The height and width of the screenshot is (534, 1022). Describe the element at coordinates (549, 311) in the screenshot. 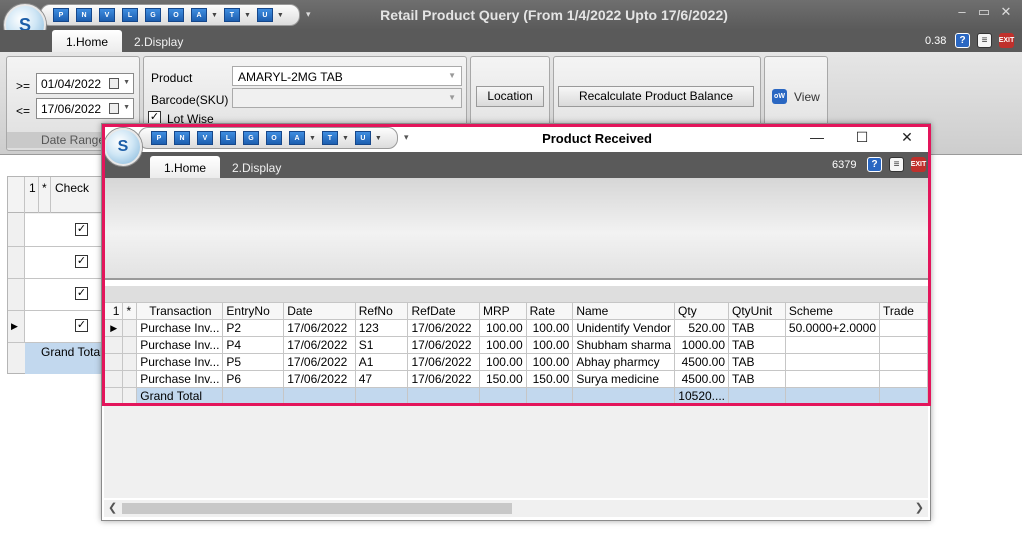

I see `col-rate: Rate` at that location.